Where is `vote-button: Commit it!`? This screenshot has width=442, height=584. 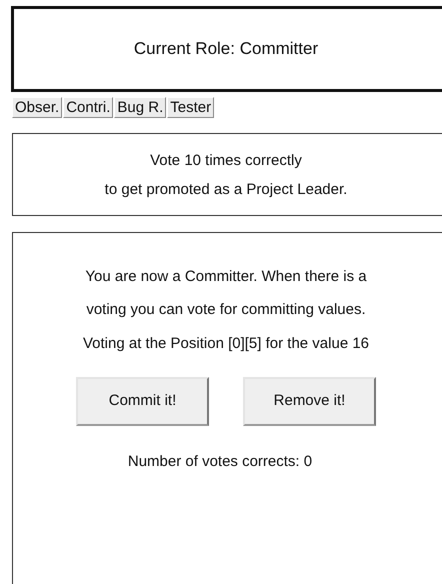 vote-button: Commit it! is located at coordinates (142, 401).